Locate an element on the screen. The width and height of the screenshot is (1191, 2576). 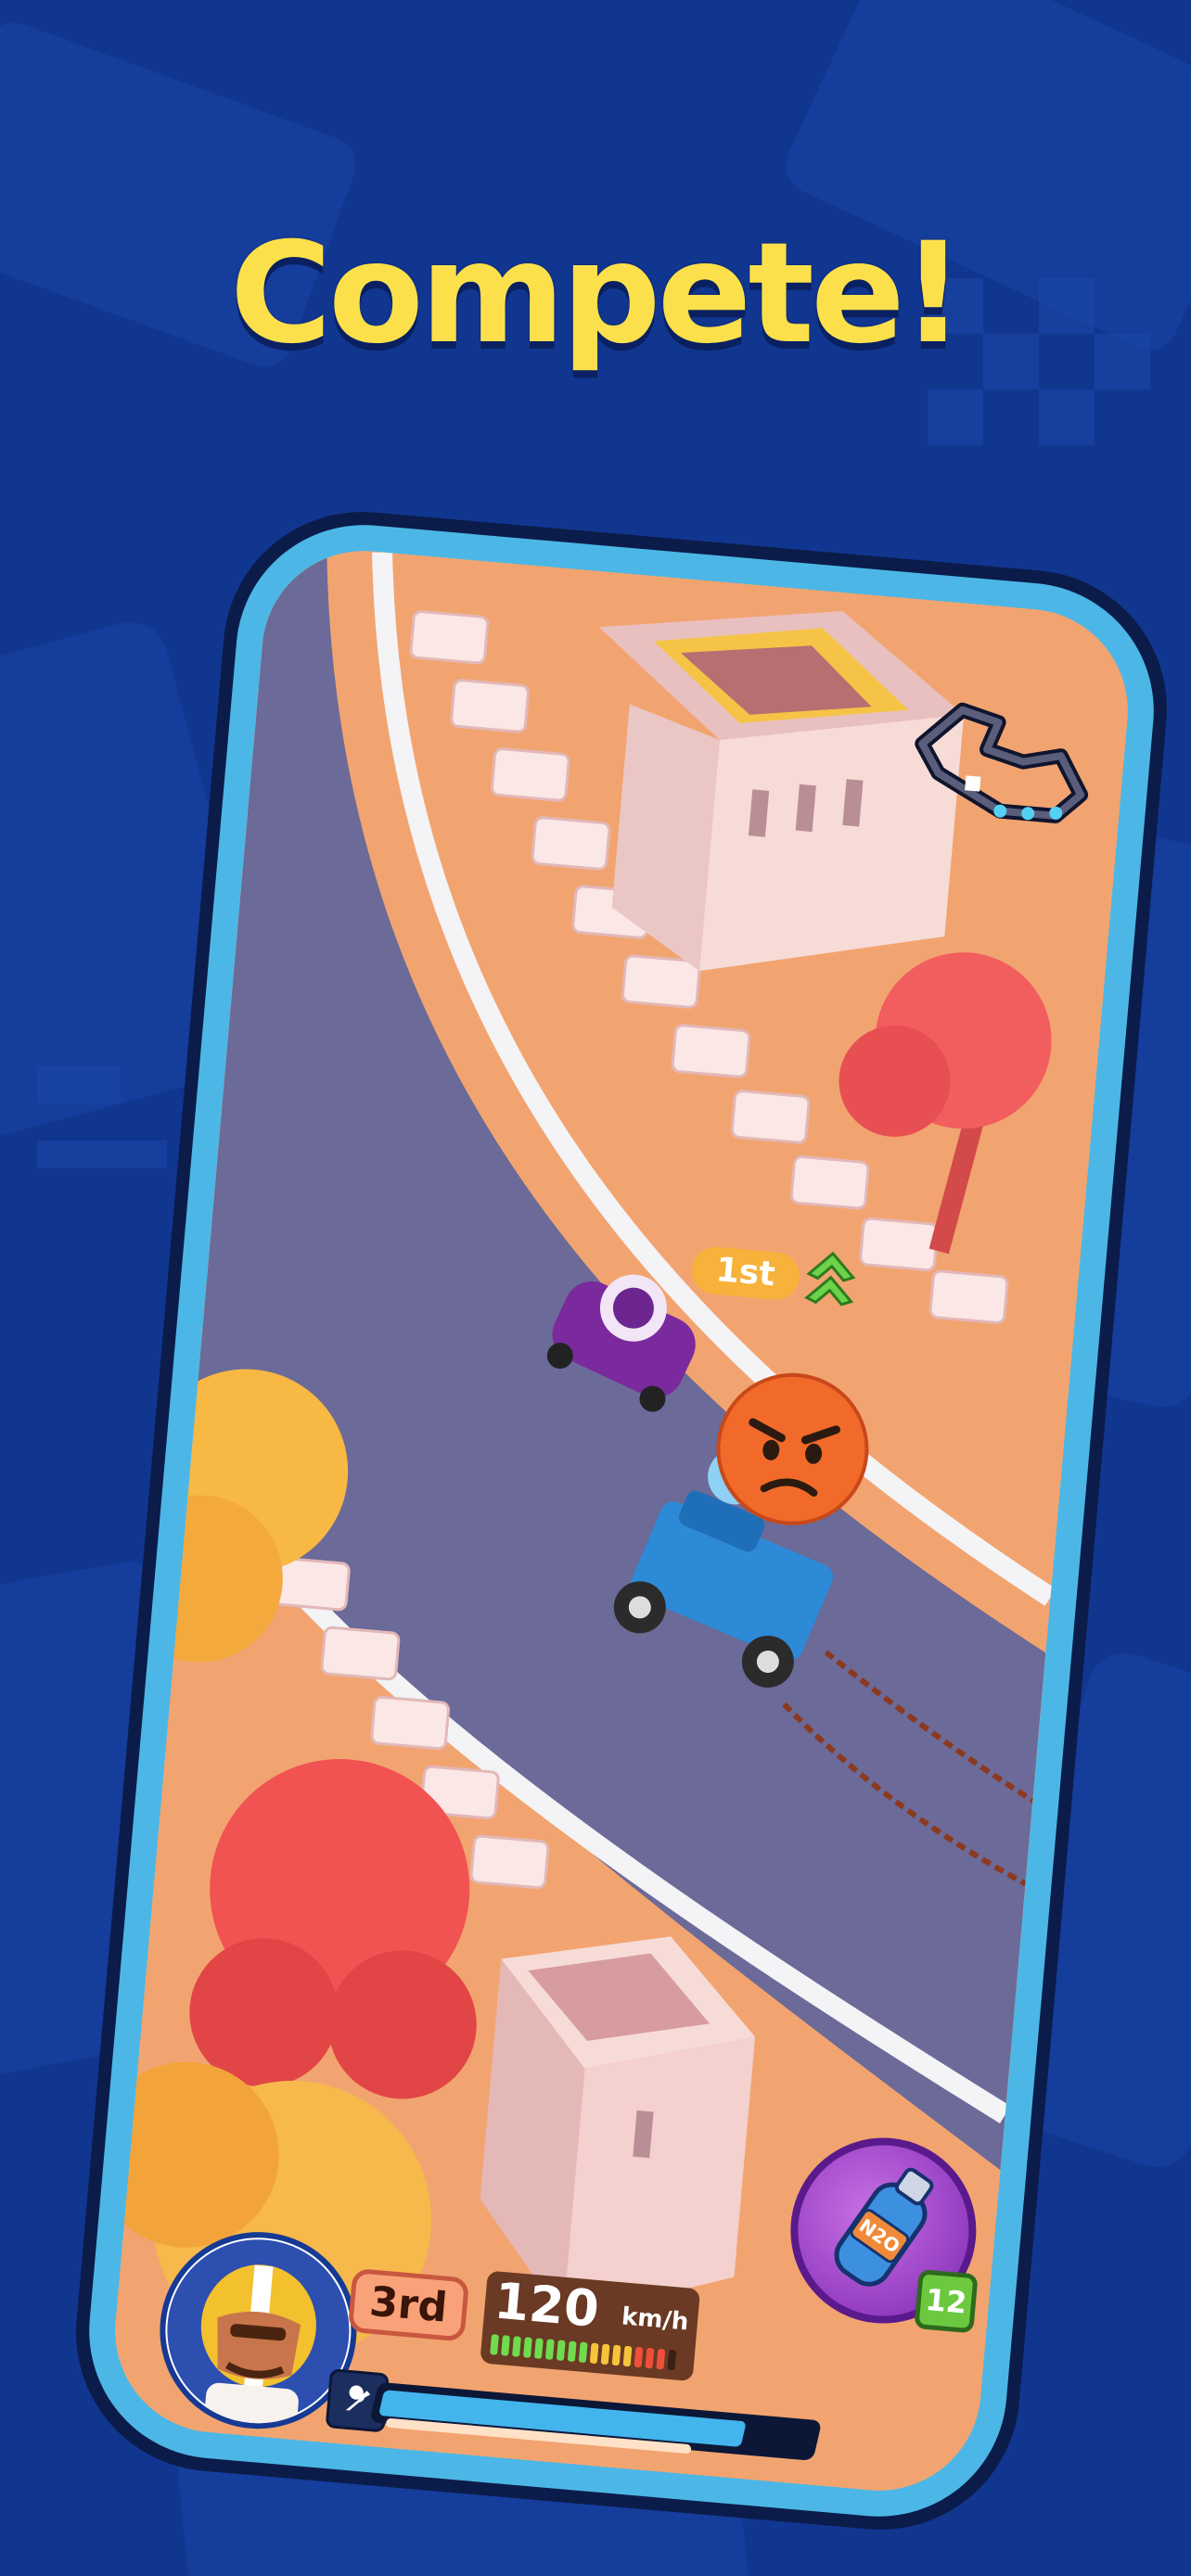
speedometer-panel: 120 km/h is located at coordinates (590, 2326).